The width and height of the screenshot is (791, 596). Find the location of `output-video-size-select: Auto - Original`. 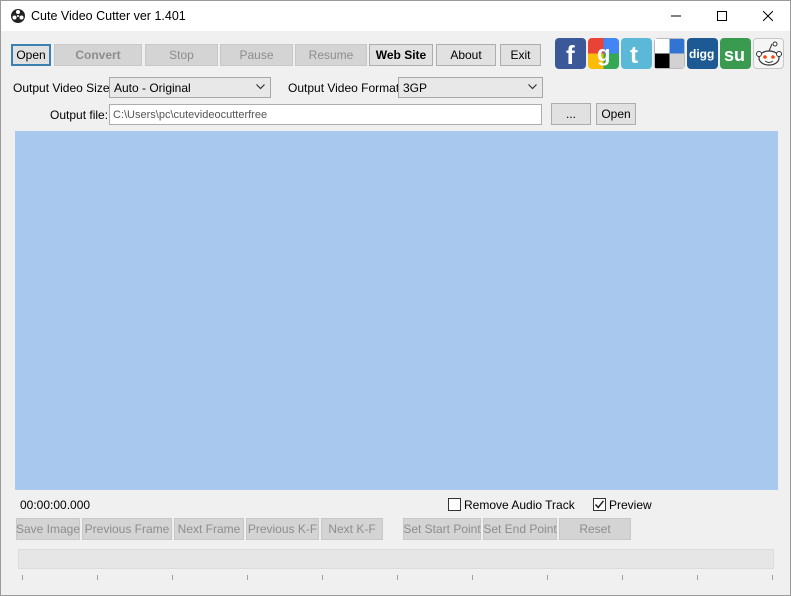

output-video-size-select: Auto - Original is located at coordinates (190, 87).